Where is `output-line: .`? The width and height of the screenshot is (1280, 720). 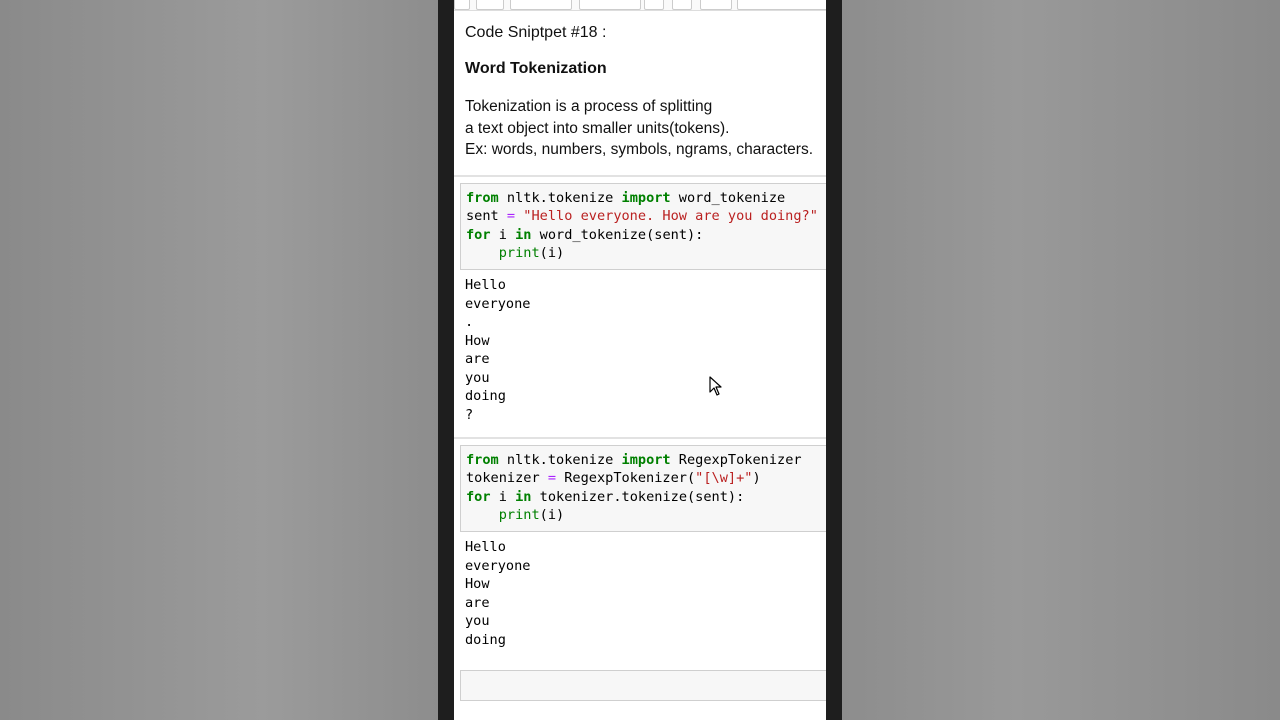 output-line: . is located at coordinates (469, 322).